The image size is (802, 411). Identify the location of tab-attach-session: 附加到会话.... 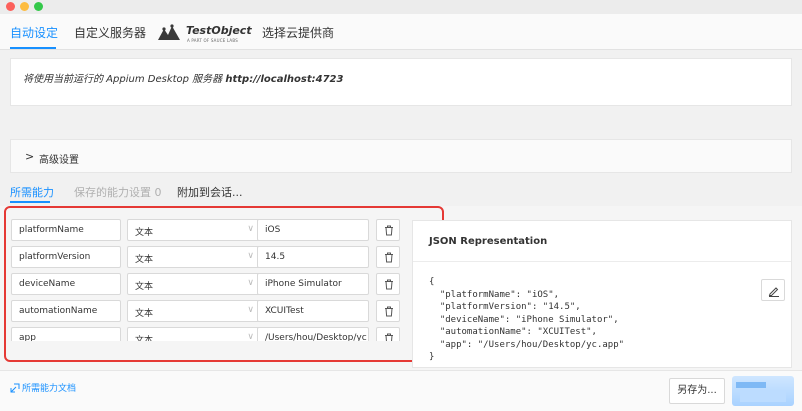
(210, 192).